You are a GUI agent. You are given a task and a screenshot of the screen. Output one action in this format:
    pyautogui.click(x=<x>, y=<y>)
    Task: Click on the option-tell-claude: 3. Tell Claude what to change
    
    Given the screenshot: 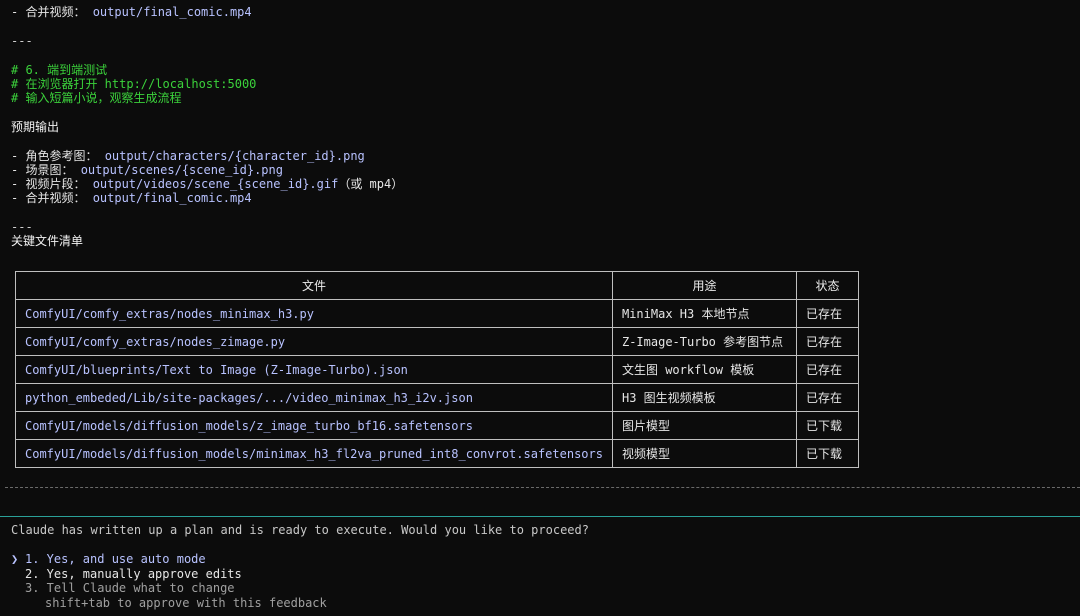 What is the action you would take?
    pyautogui.click(x=123, y=588)
    